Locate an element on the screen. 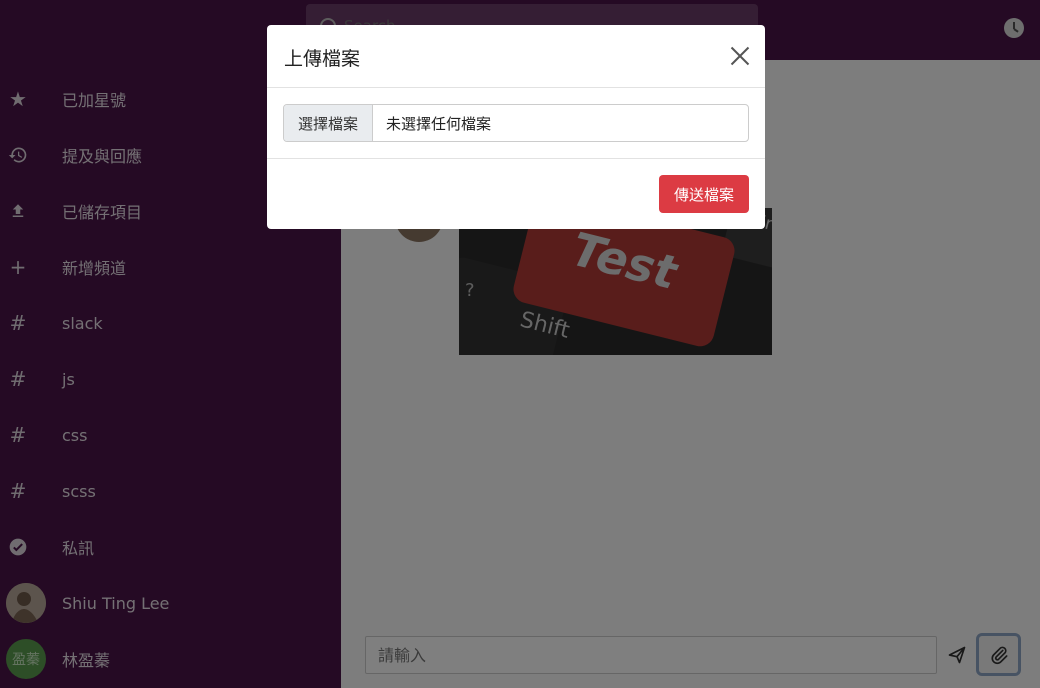 The width and height of the screenshot is (1040, 688). modal-header: 上傳檔案 is located at coordinates (516, 56).